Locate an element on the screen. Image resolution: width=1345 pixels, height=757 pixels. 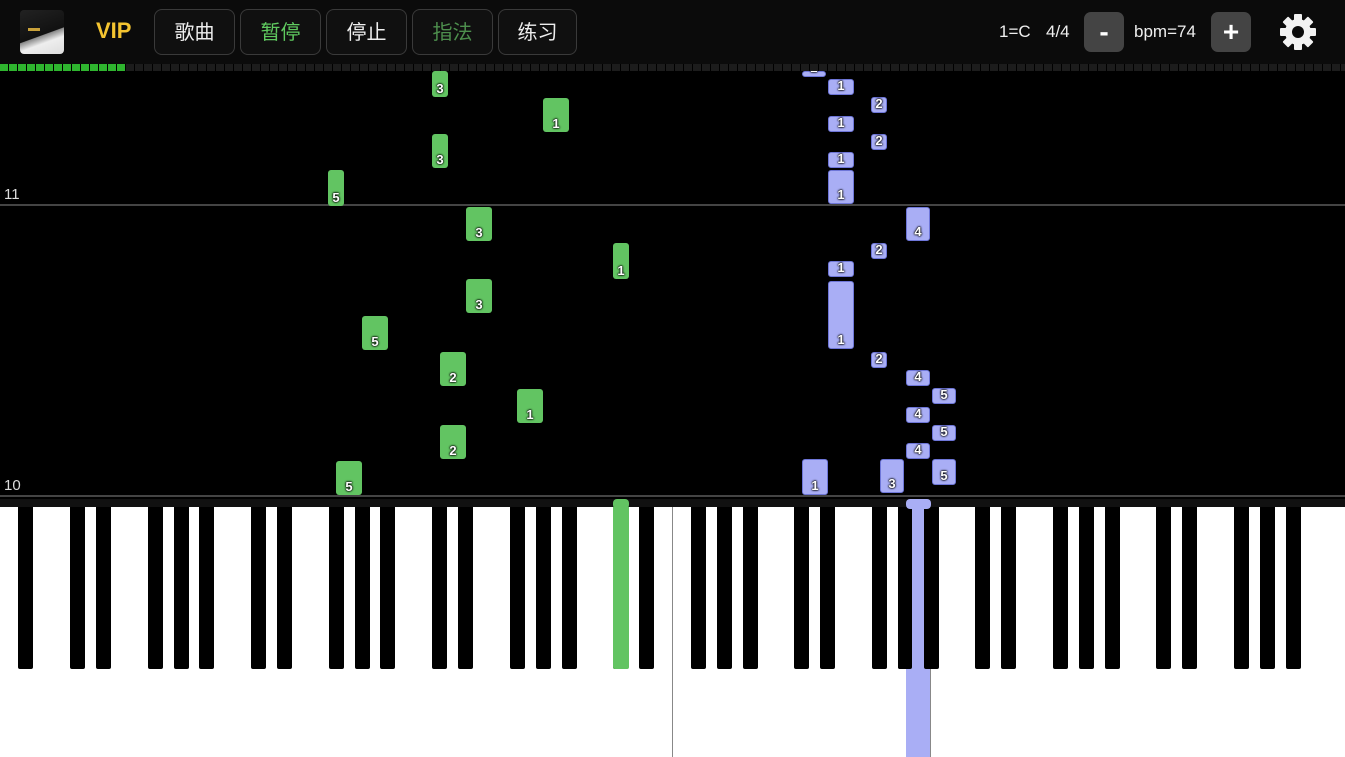
progress-ticks is located at coordinates (672, 67).